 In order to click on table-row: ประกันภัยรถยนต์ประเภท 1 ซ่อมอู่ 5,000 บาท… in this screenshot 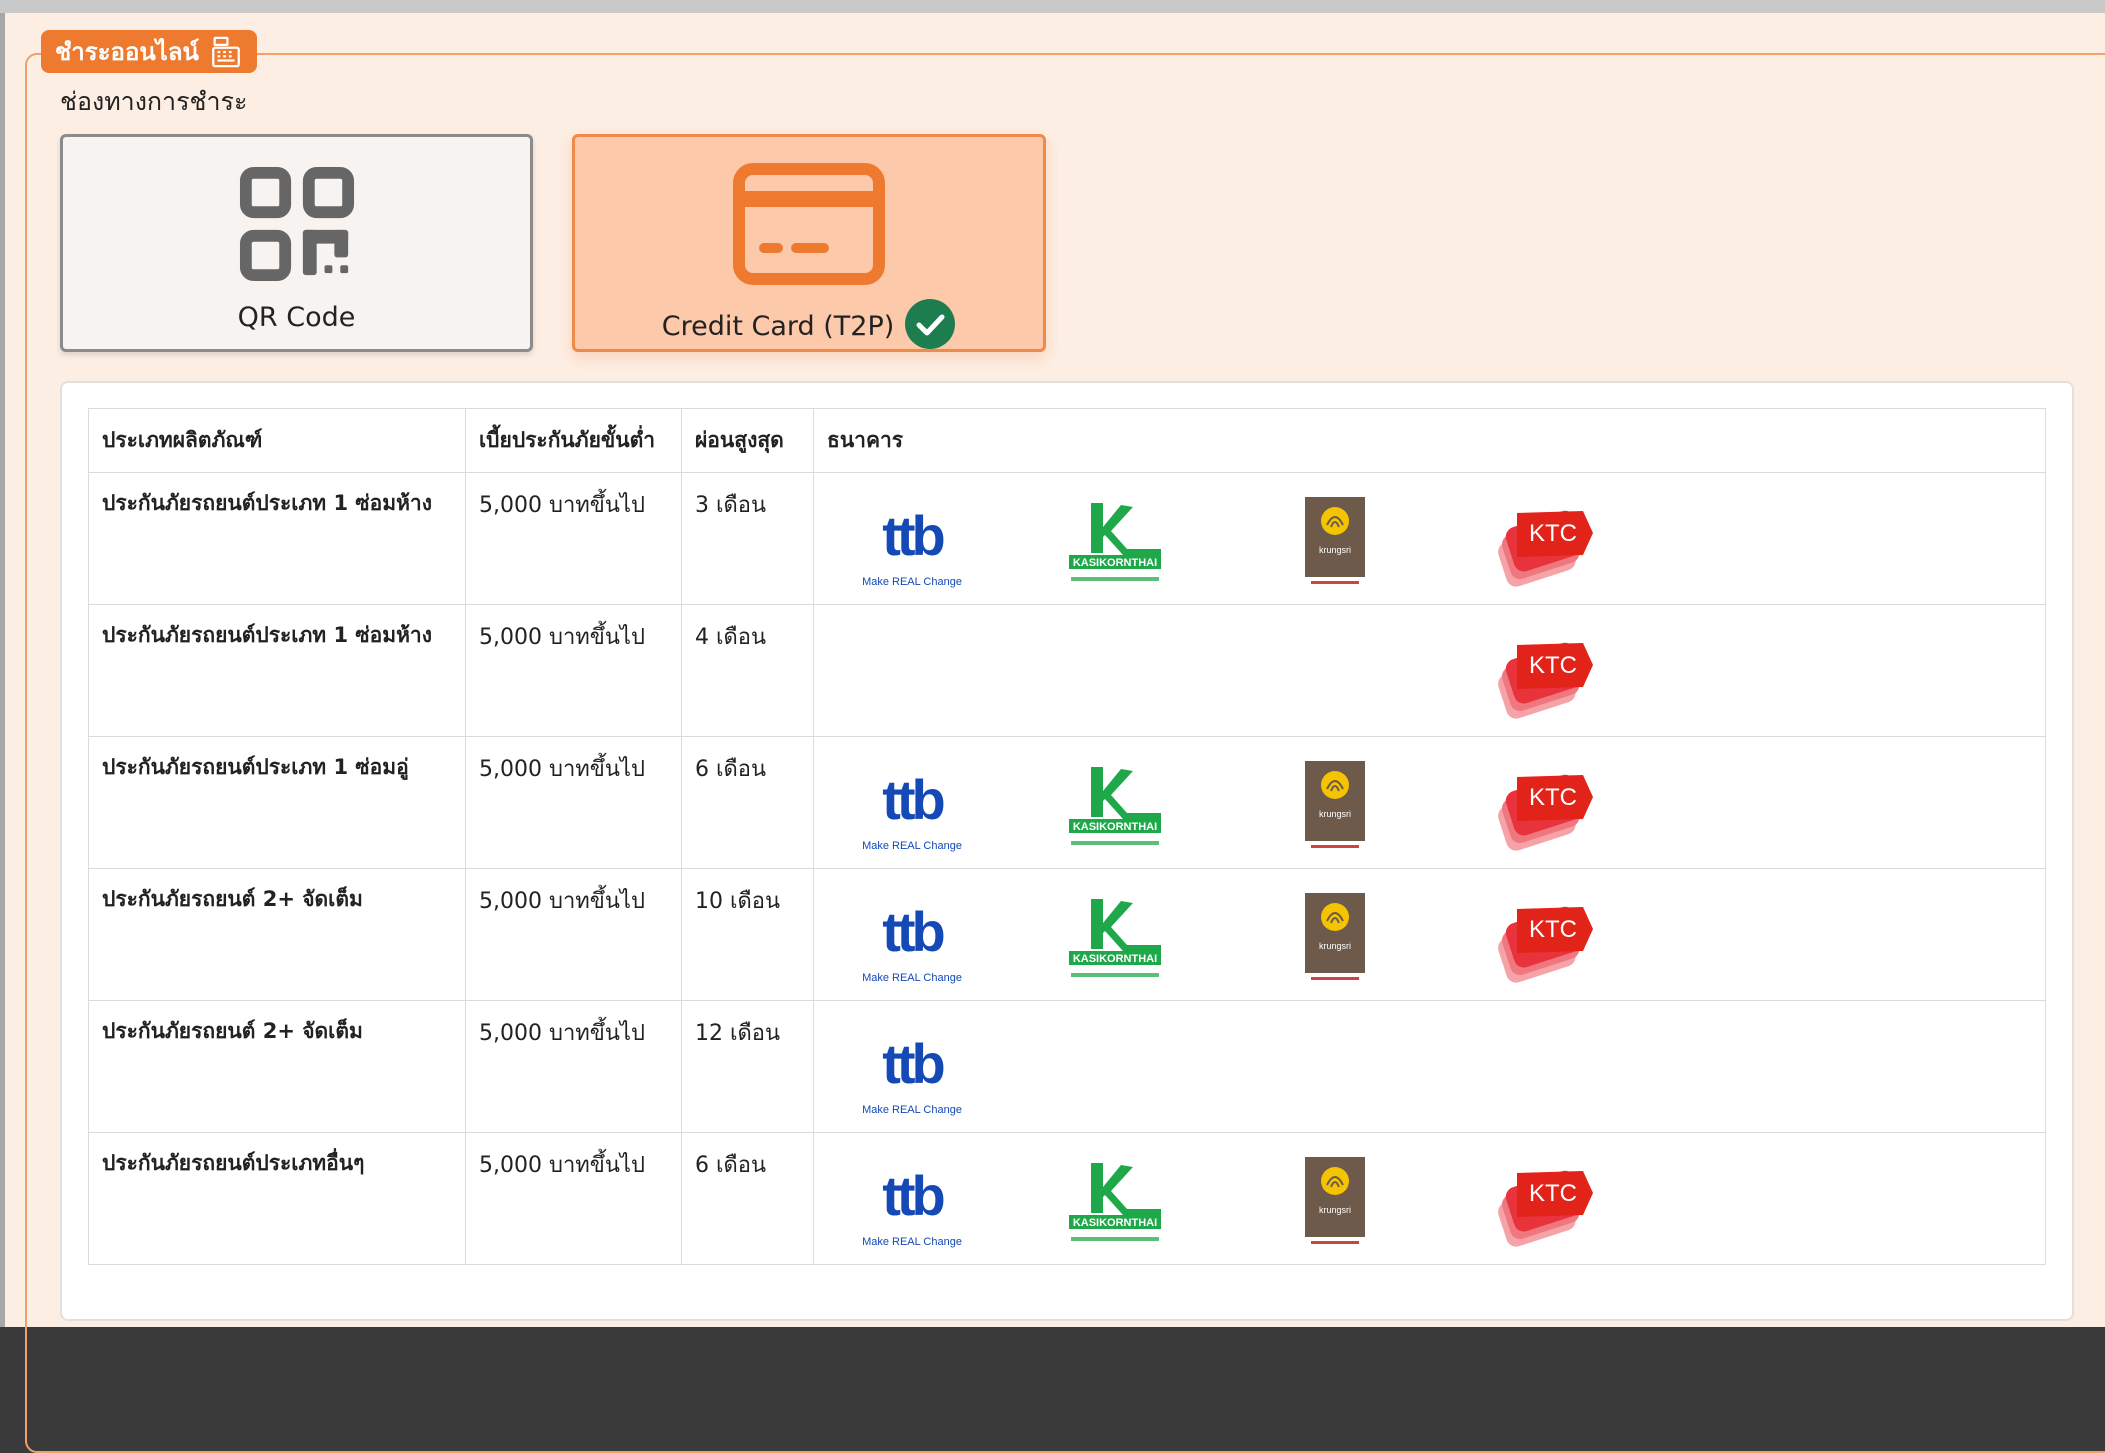, I will do `click(1067, 802)`.